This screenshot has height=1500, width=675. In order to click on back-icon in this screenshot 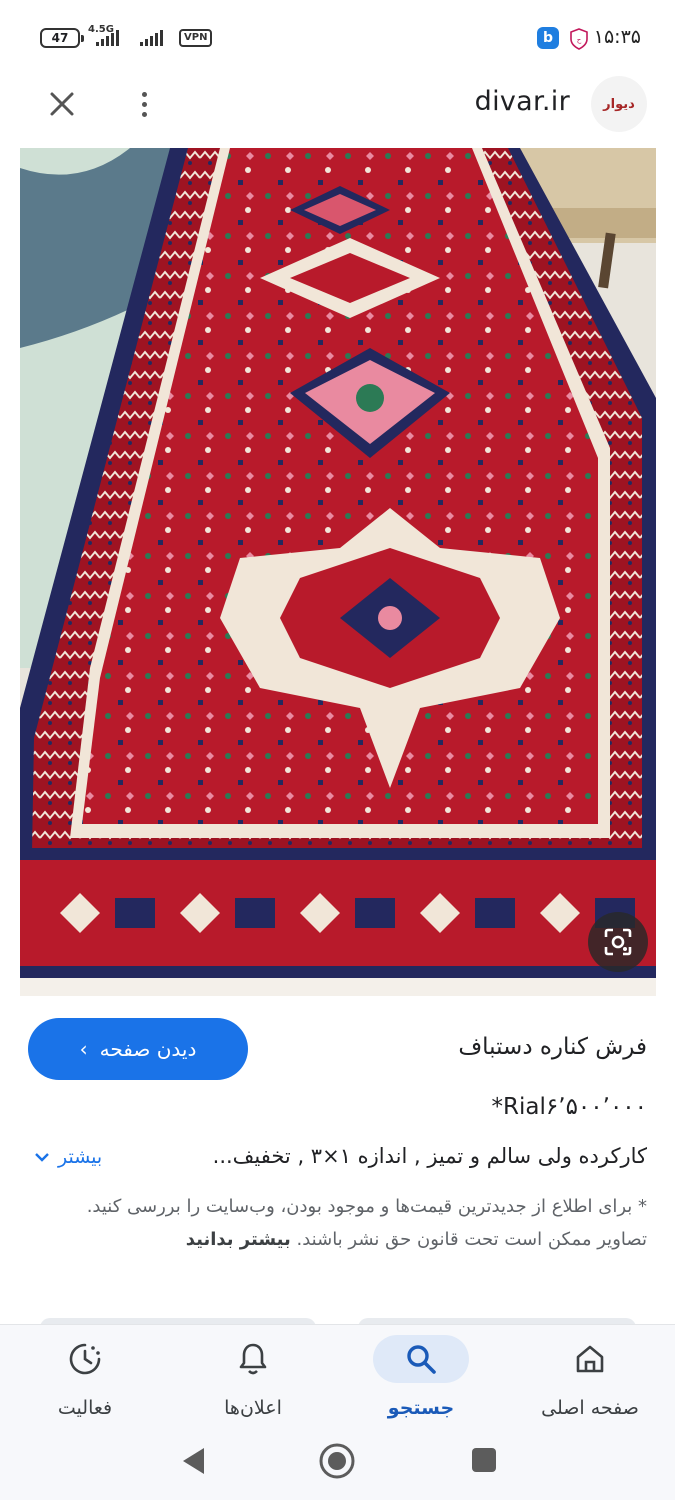, I will do `click(193, 1461)`.